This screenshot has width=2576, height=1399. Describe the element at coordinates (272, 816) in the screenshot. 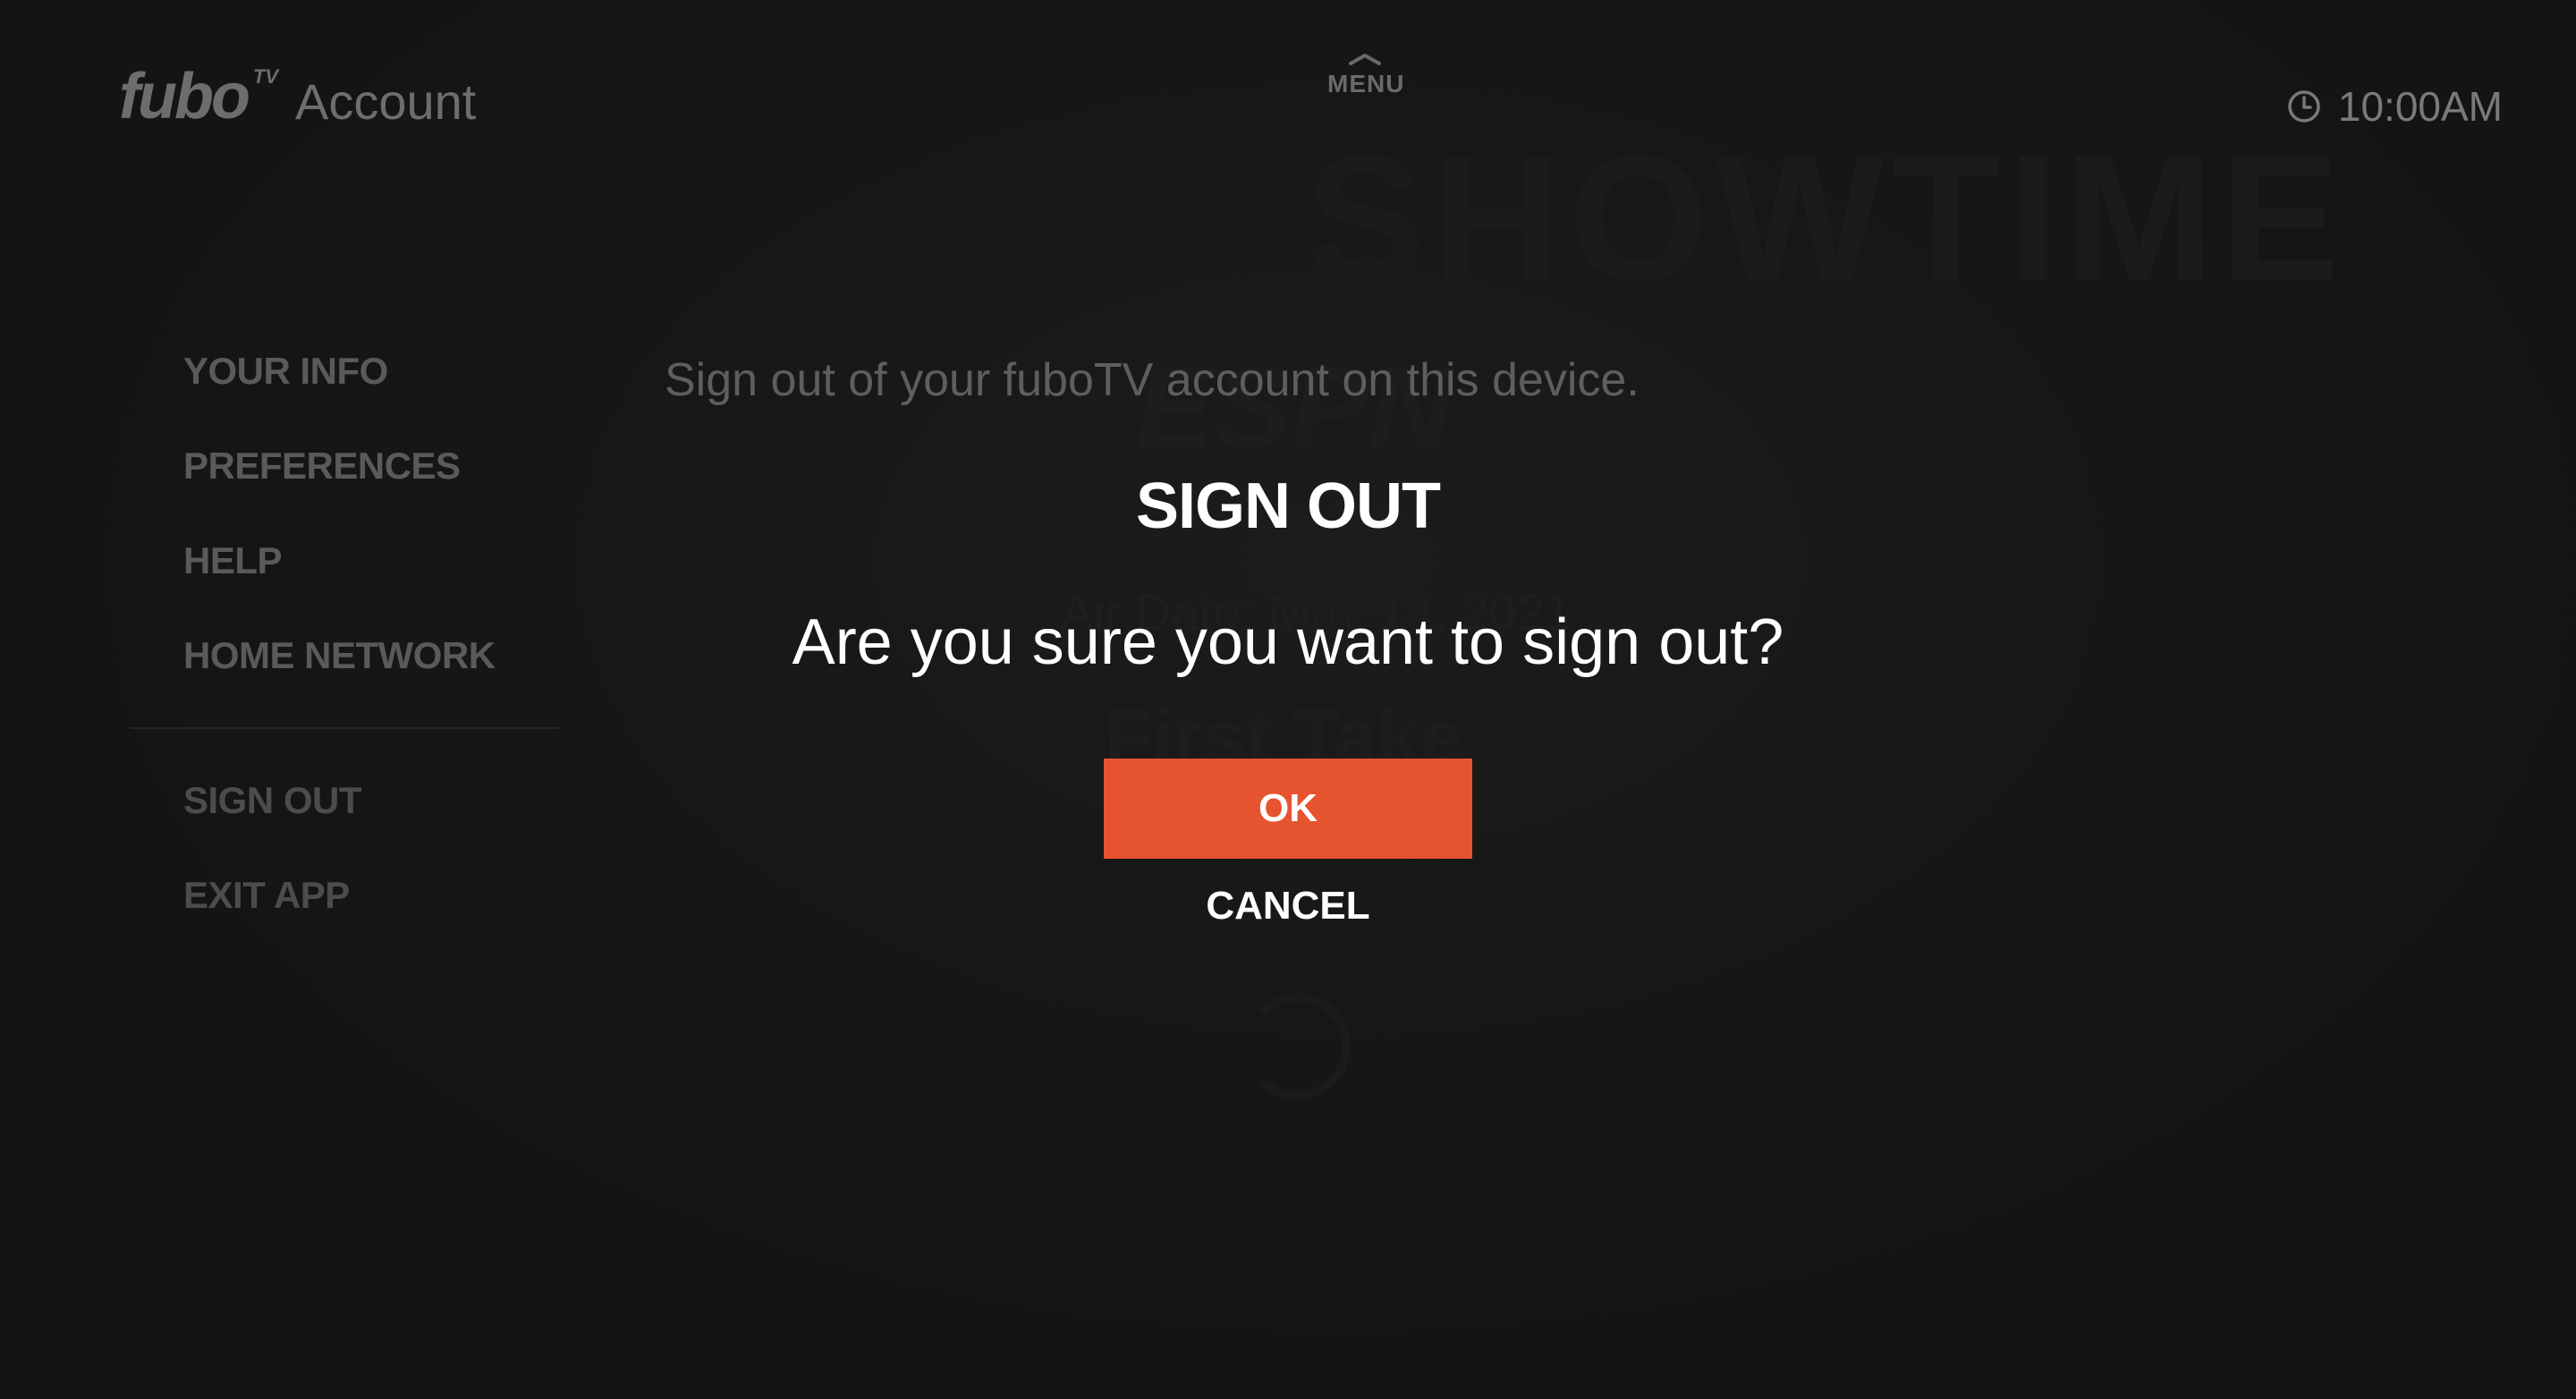

I see `sidebar-item-sign-out: SIGN OUT` at that location.